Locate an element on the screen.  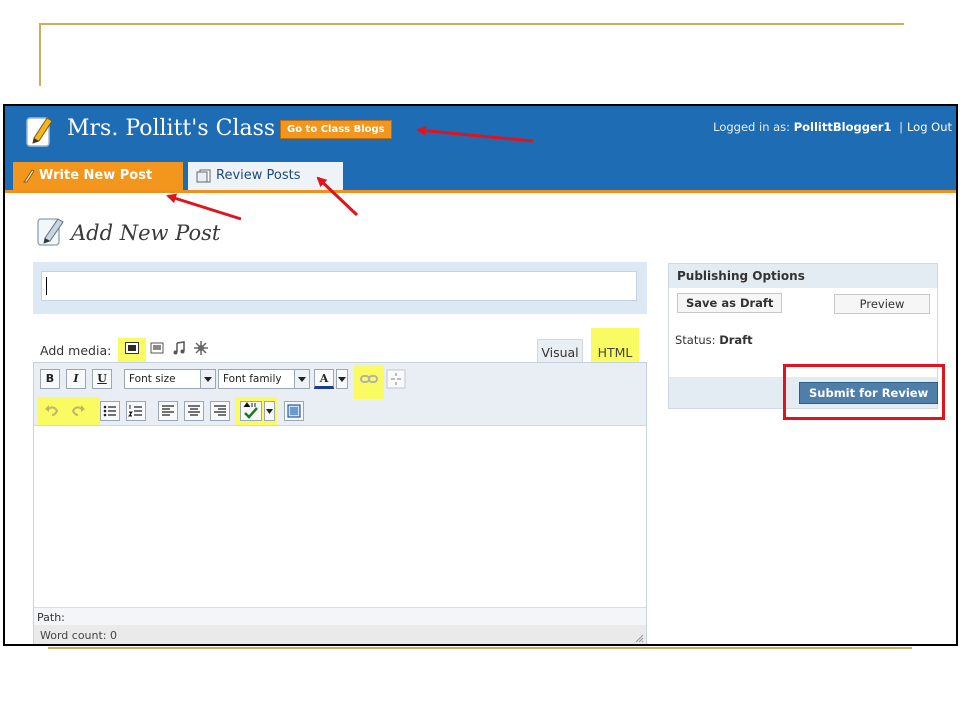
preview-button: Preview is located at coordinates (882, 304).